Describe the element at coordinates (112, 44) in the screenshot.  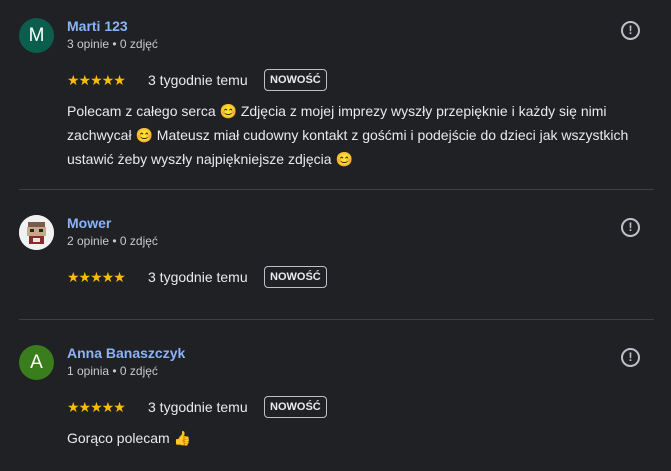
I see `reviewer-meta: 3 opinie • 0 zdjęć` at that location.